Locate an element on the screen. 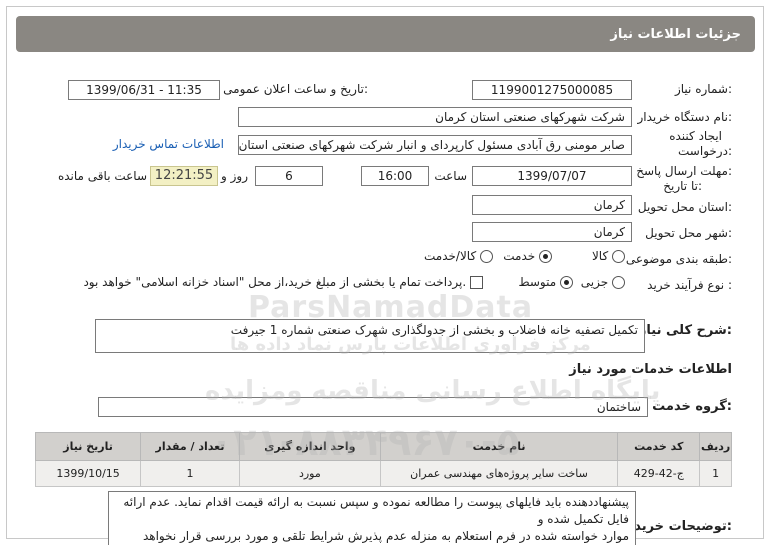 The image size is (770, 545). deadline-time-field: 16:00 is located at coordinates (395, 176).